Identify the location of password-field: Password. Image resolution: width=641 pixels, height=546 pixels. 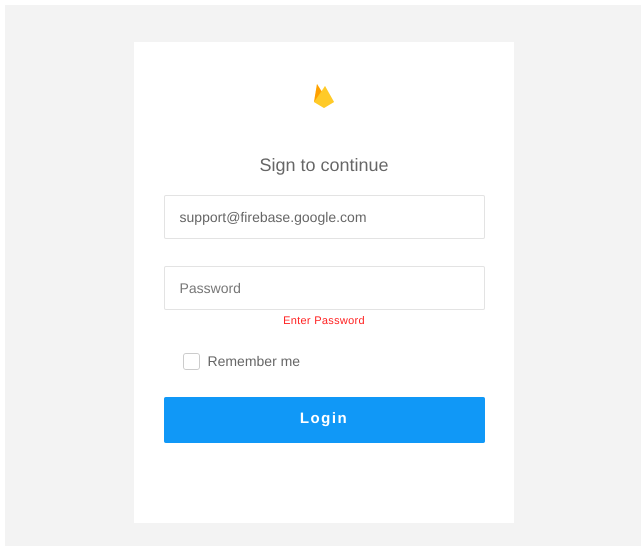
(324, 288).